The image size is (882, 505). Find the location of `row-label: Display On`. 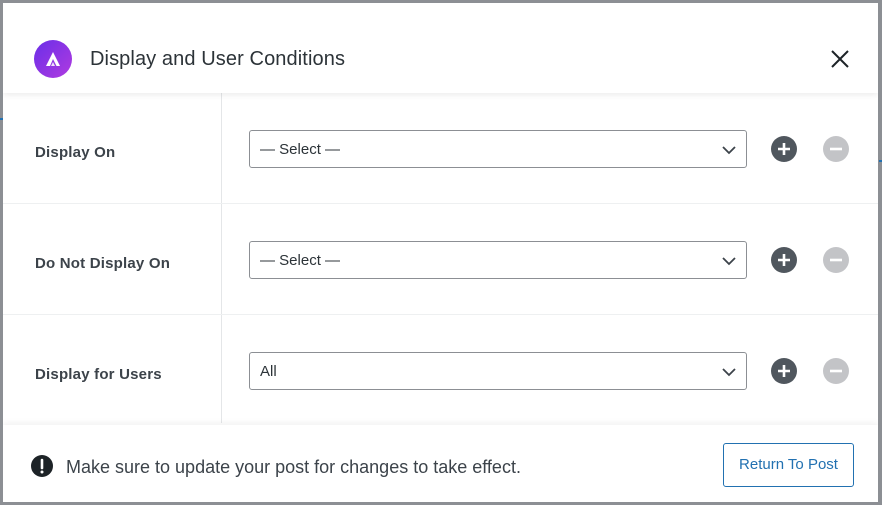

row-label: Display On is located at coordinates (75, 152).